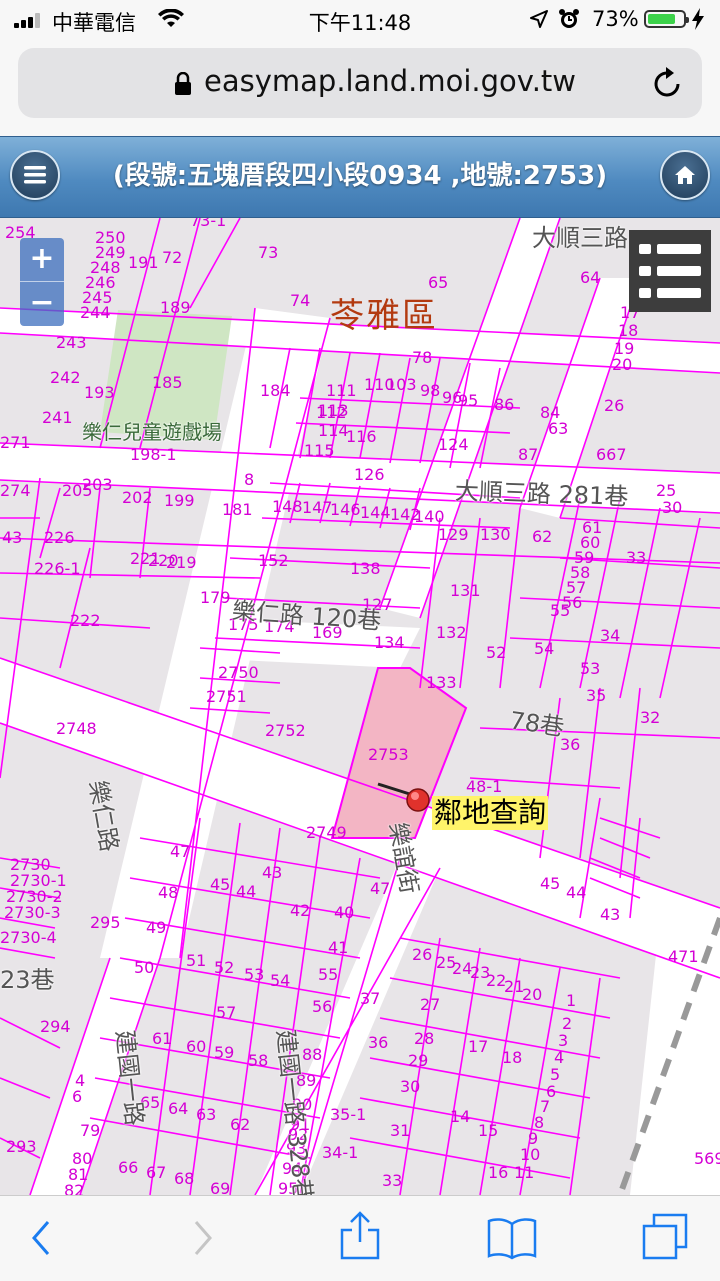  What do you see at coordinates (97, 484) in the screenshot?
I see `svg-text: 203` at bounding box center [97, 484].